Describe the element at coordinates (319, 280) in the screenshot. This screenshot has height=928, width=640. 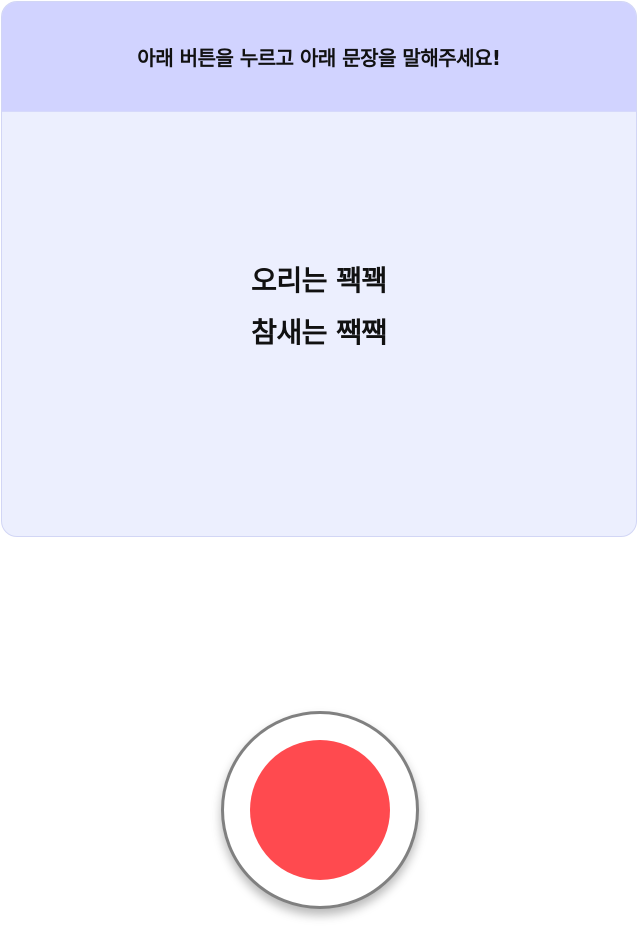
I see `sentence-line-1: 오리는 꽥꽥` at that location.